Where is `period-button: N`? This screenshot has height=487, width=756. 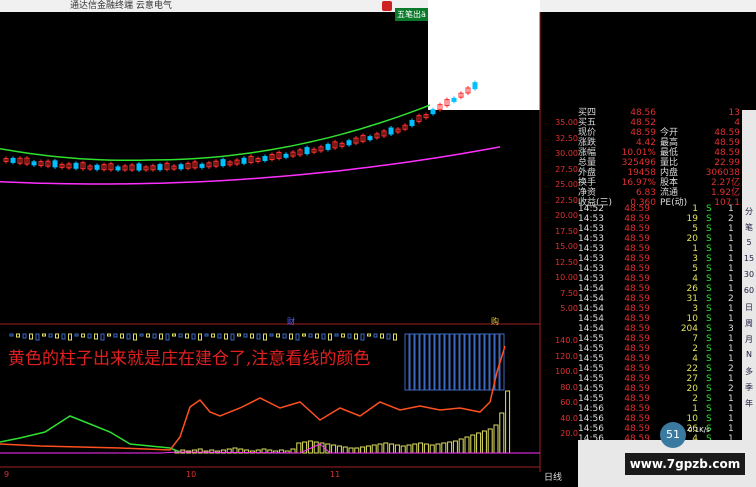
period-button: N is located at coordinates (749, 354).